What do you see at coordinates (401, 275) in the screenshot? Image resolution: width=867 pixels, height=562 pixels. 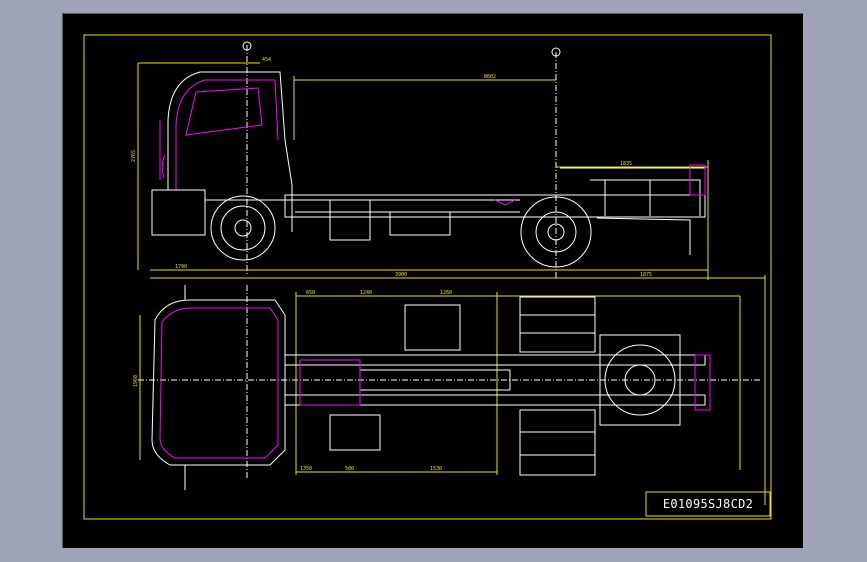 I see `dim-wheelbase: 3900` at bounding box center [401, 275].